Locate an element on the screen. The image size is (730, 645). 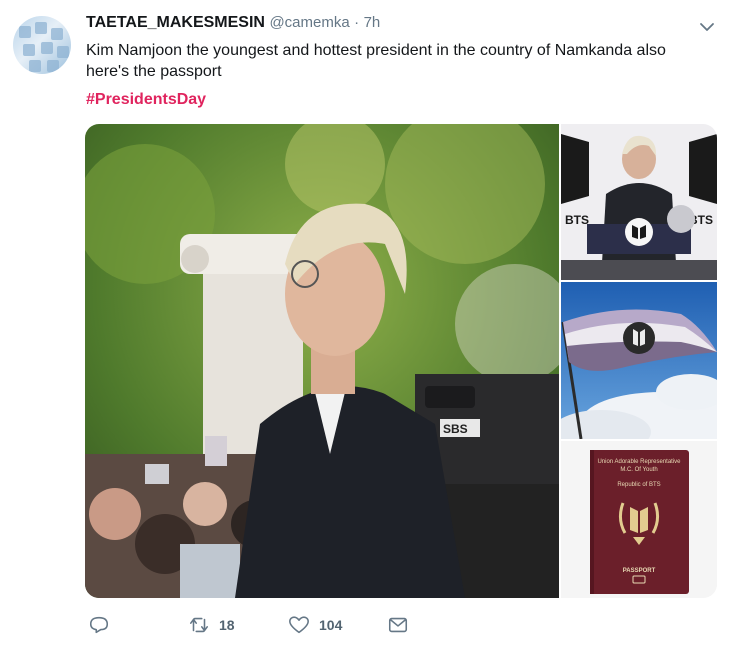
action-bar: 18 104 is located at coordinates (365, 627).